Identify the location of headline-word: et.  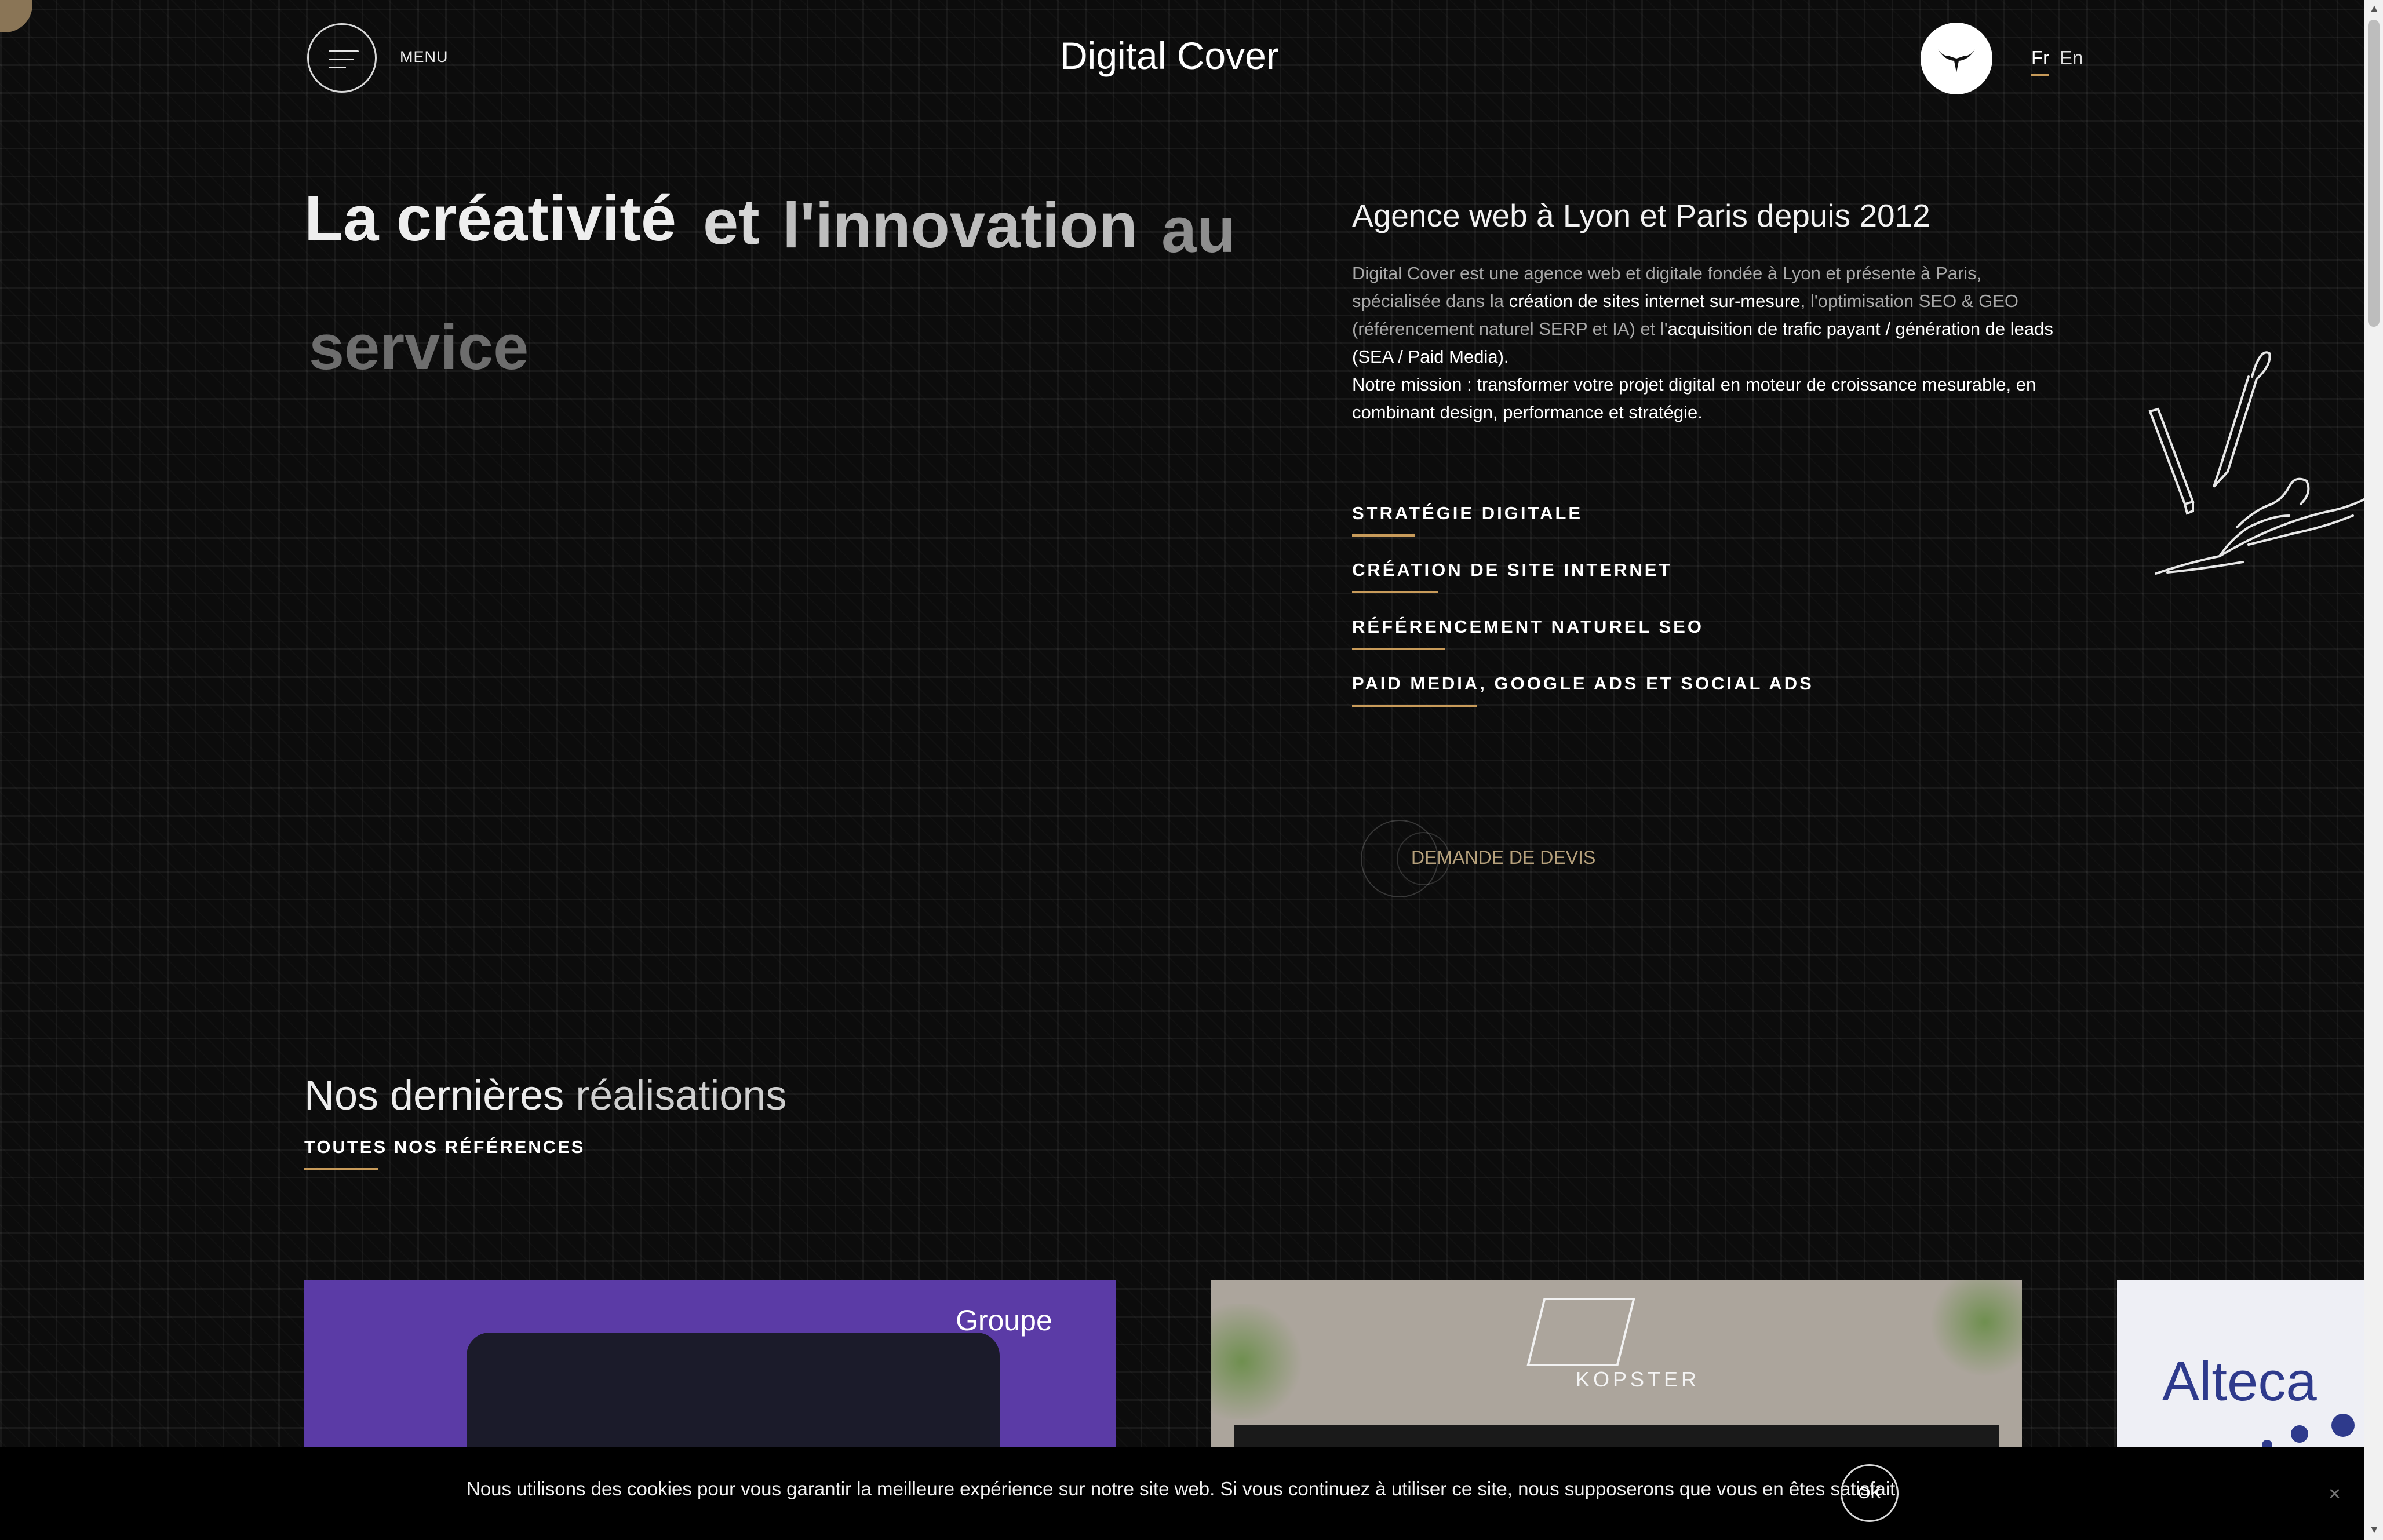
(732, 223).